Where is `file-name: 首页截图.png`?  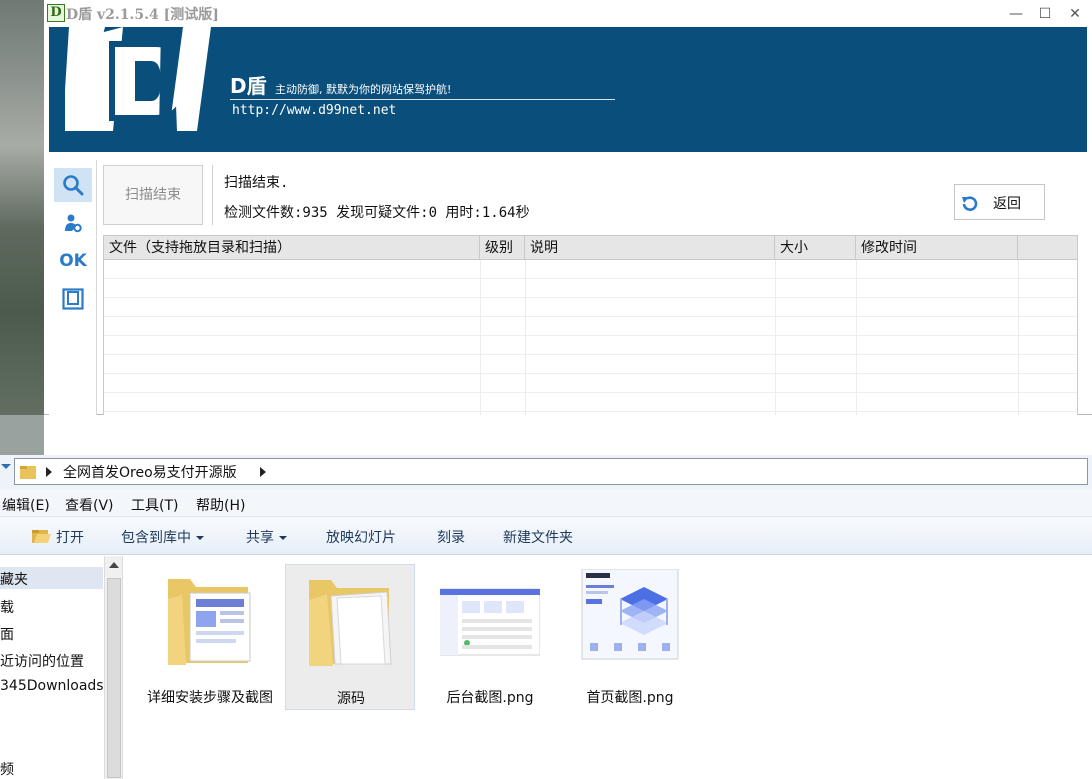
file-name: 首页截图.png is located at coordinates (630, 698).